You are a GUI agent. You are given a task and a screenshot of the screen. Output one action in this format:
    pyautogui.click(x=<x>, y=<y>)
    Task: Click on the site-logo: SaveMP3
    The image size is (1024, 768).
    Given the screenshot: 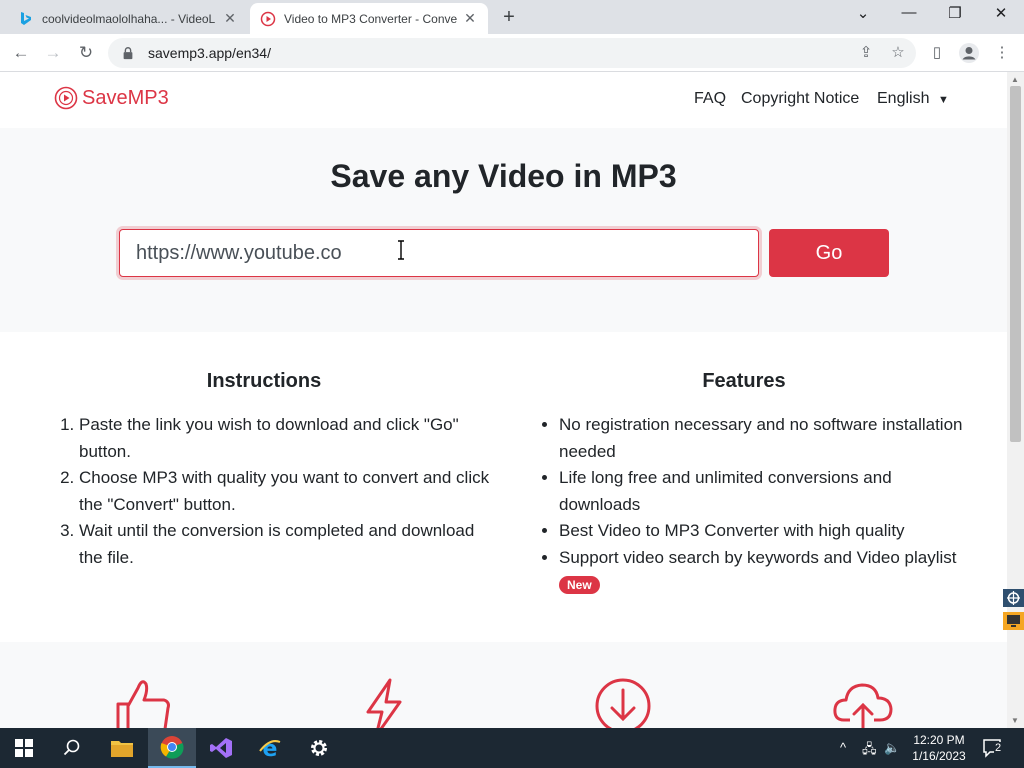 What is the action you would take?
    pyautogui.click(x=111, y=98)
    